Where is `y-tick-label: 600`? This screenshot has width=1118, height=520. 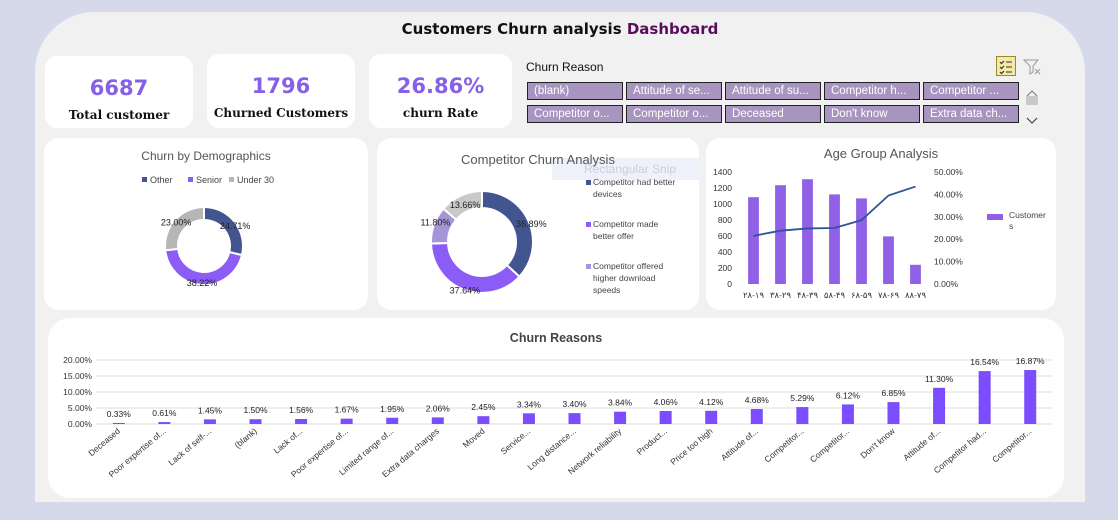 y-tick-label: 600 is located at coordinates (725, 236).